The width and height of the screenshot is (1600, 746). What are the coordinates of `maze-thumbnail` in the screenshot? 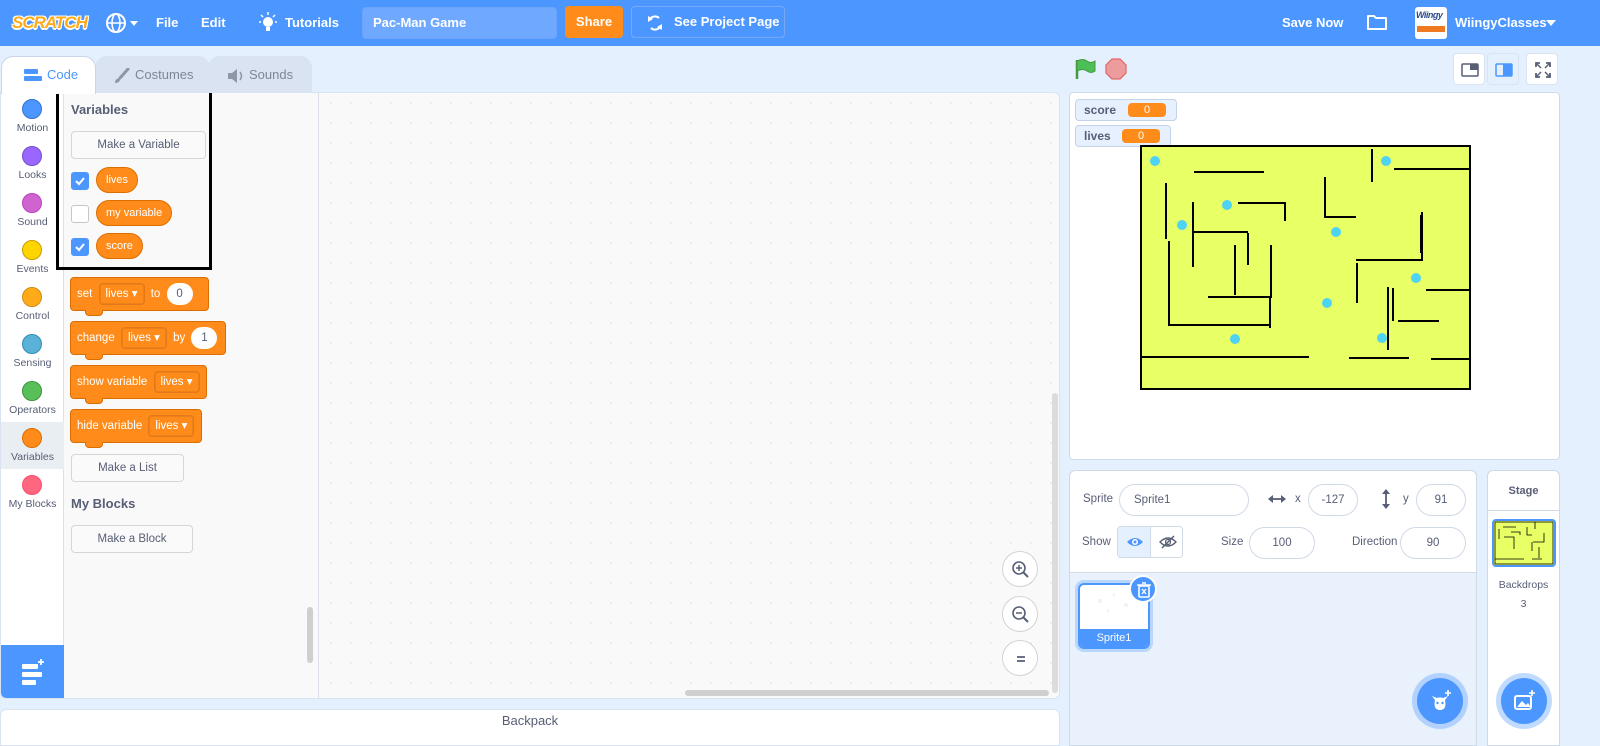 It's located at (1524, 543).